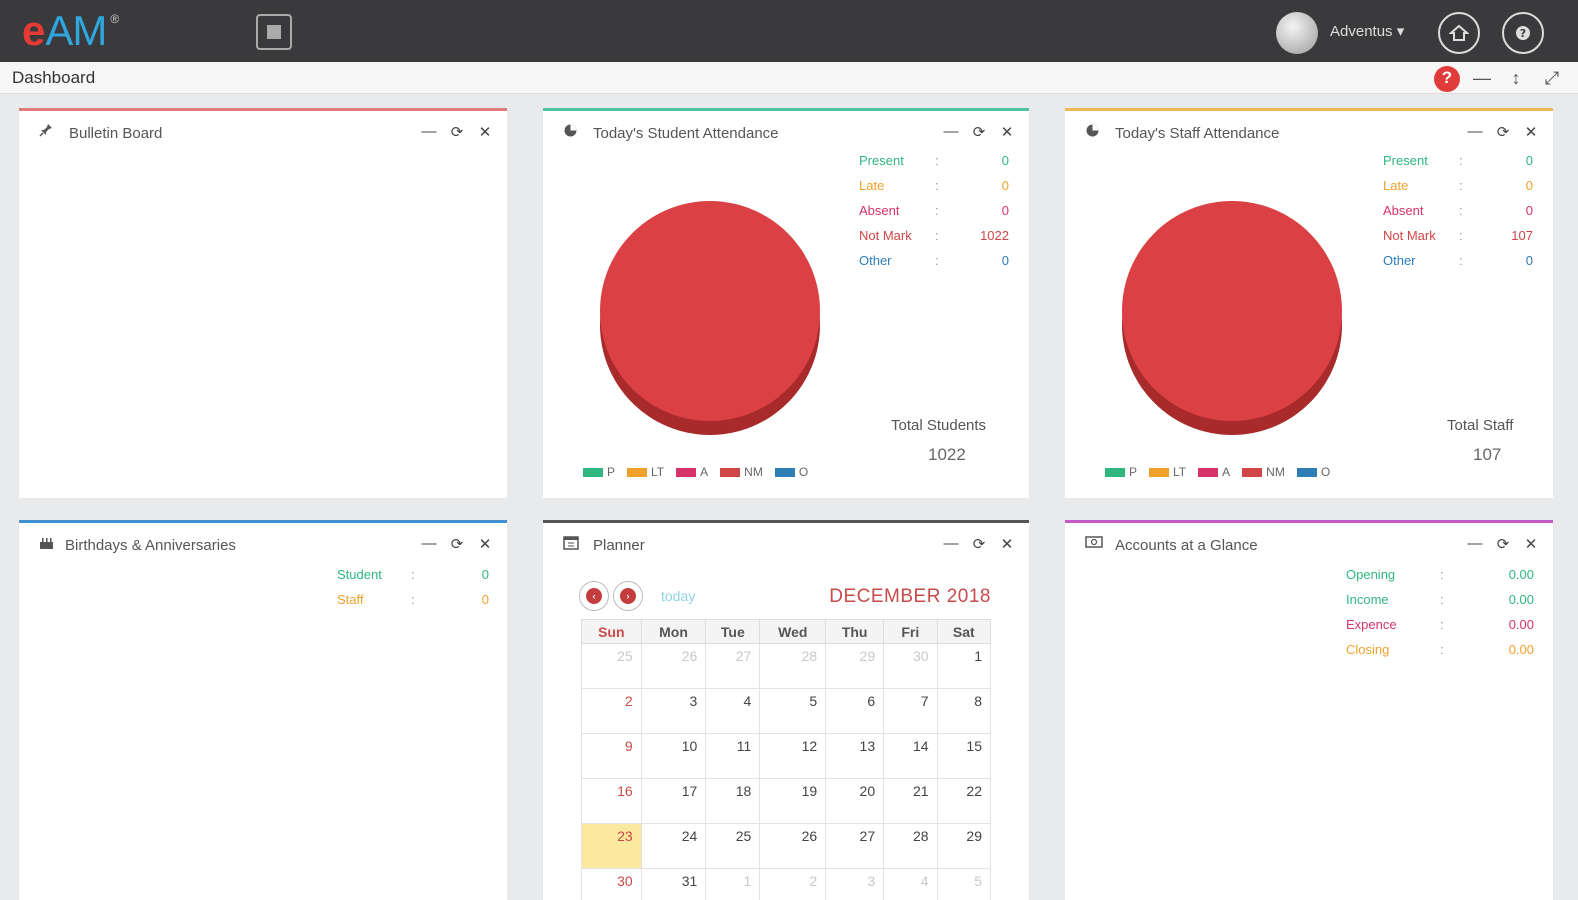 The height and width of the screenshot is (900, 1578). What do you see at coordinates (934, 265) in the screenshot?
I see `stat-other: Other : 0` at bounding box center [934, 265].